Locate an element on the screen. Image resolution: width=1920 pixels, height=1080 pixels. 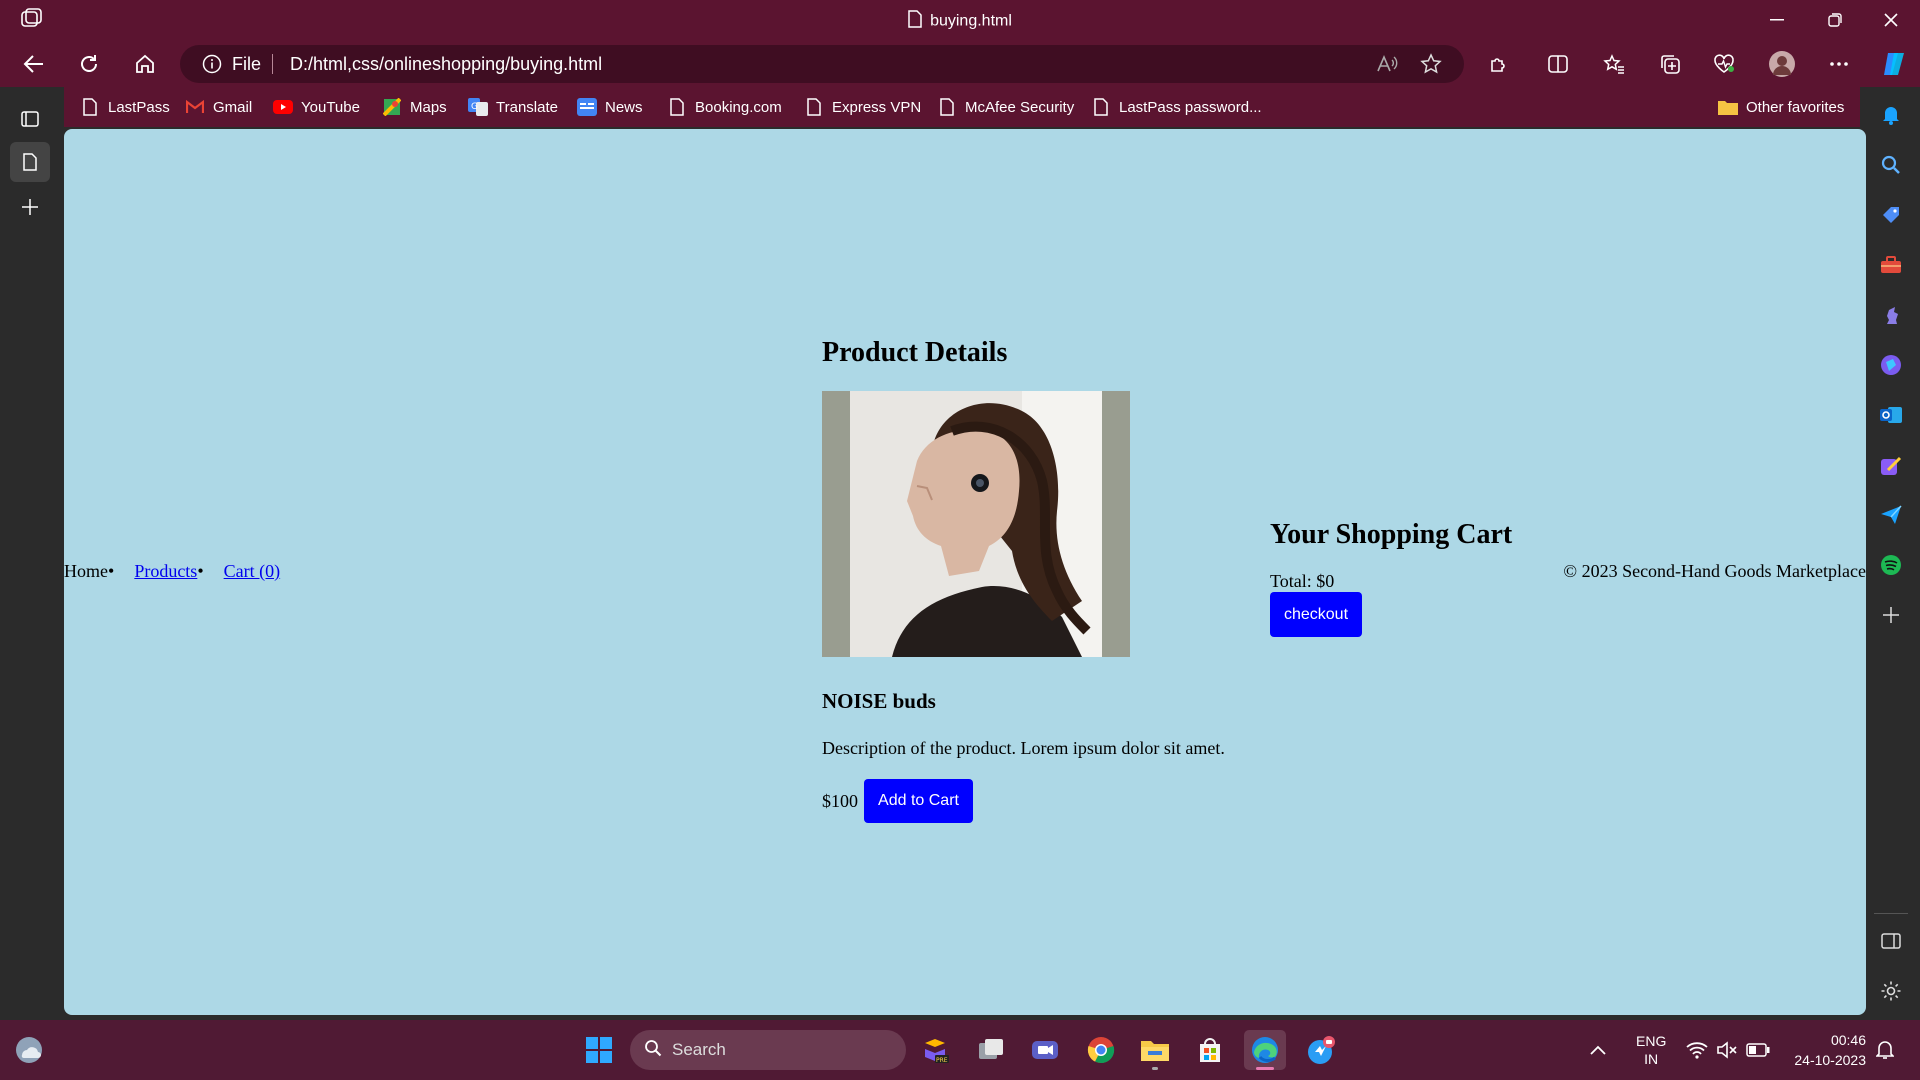
taskbar-search-placeholder: Search is located at coordinates (699, 1049).